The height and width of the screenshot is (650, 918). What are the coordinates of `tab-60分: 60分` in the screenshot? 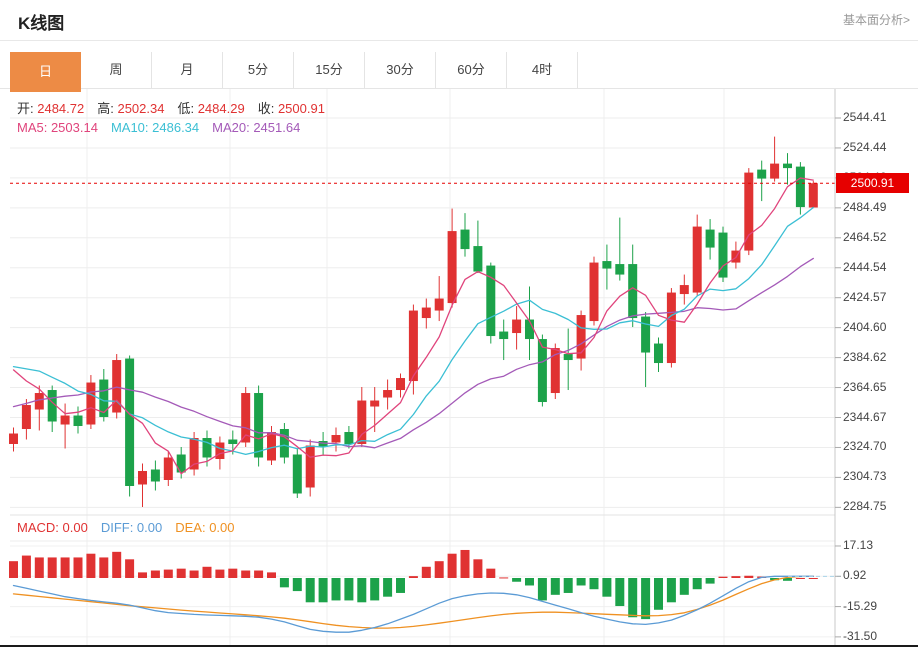 It's located at (471, 70).